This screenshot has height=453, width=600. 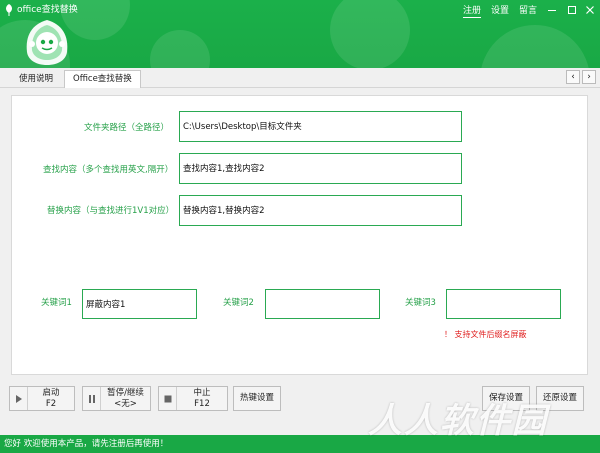 What do you see at coordinates (47, 10) in the screenshot?
I see `app-title: office查找替换` at bounding box center [47, 10].